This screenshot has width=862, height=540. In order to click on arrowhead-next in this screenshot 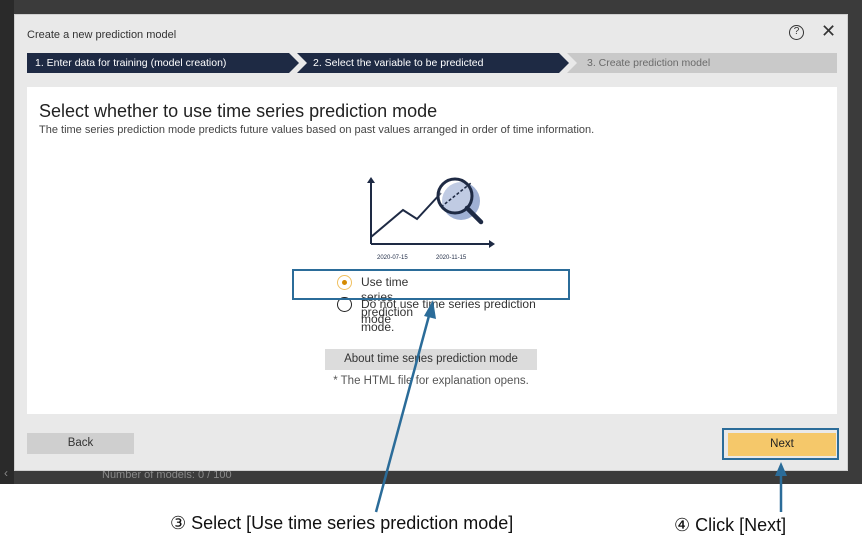, I will do `click(781, 469)`.